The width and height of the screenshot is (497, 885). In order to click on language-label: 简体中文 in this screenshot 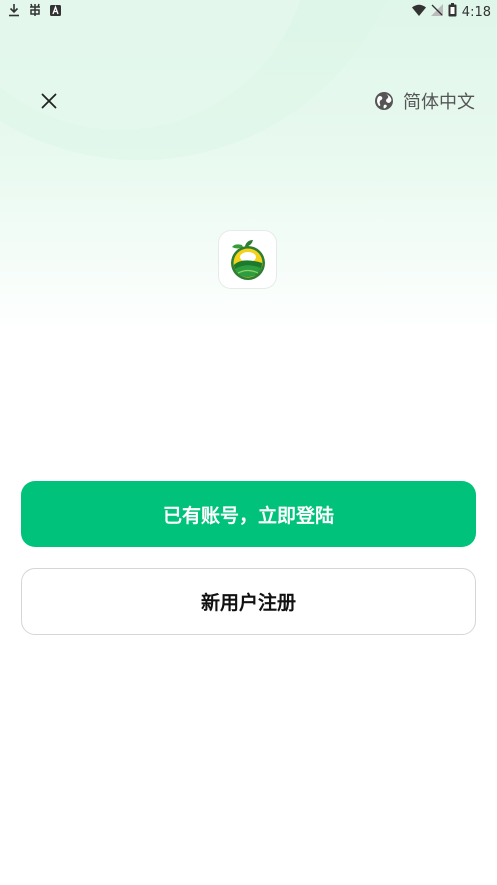, I will do `click(439, 102)`.